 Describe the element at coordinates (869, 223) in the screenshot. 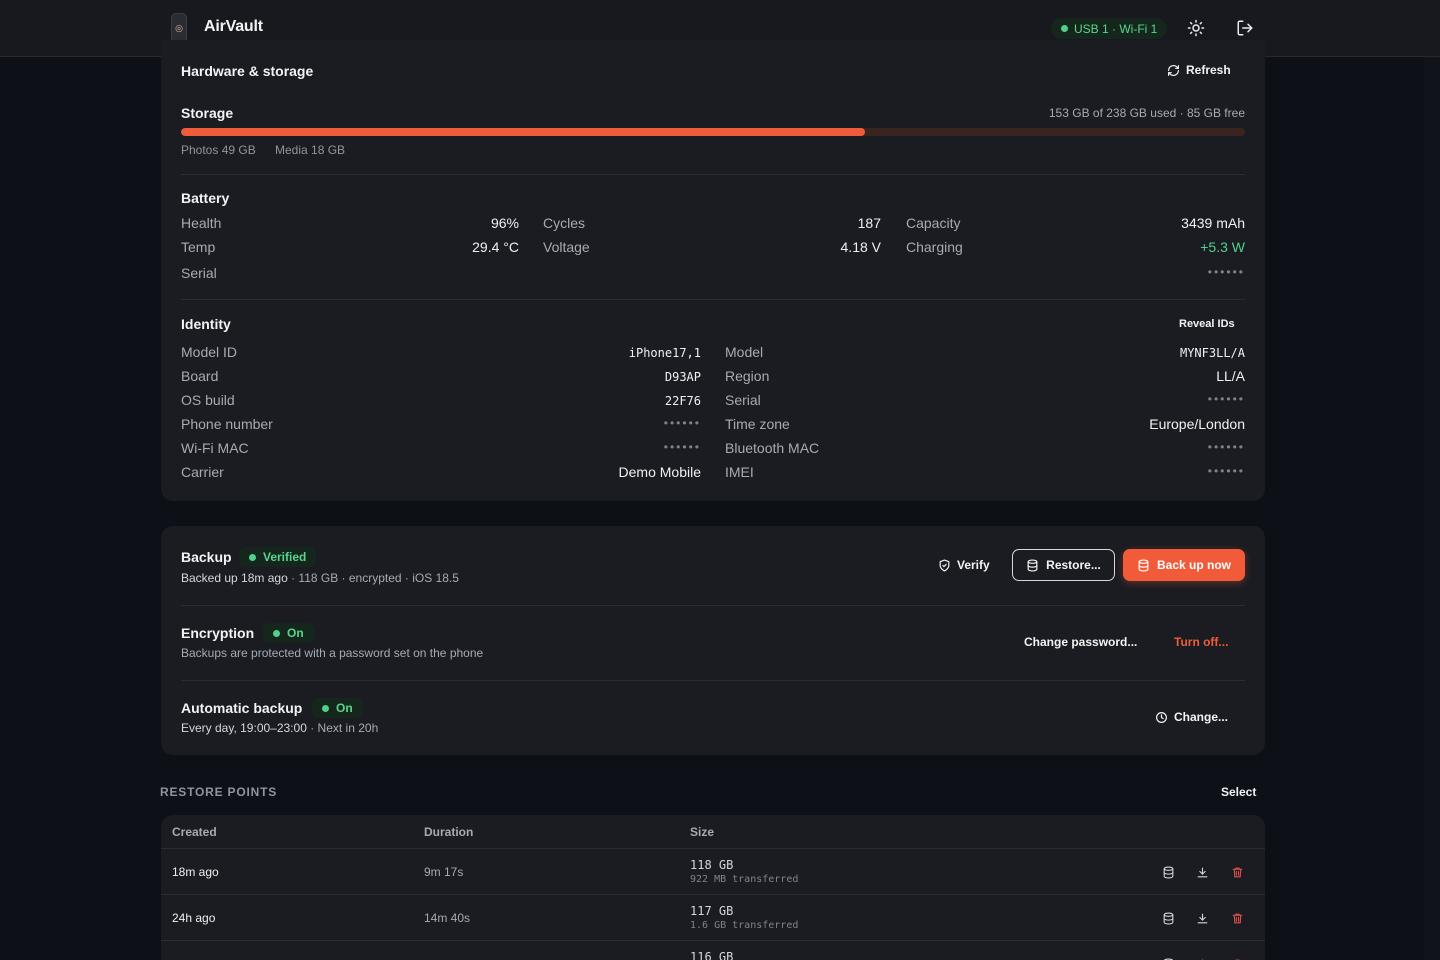

I see `battery-cycles-value: 187` at that location.